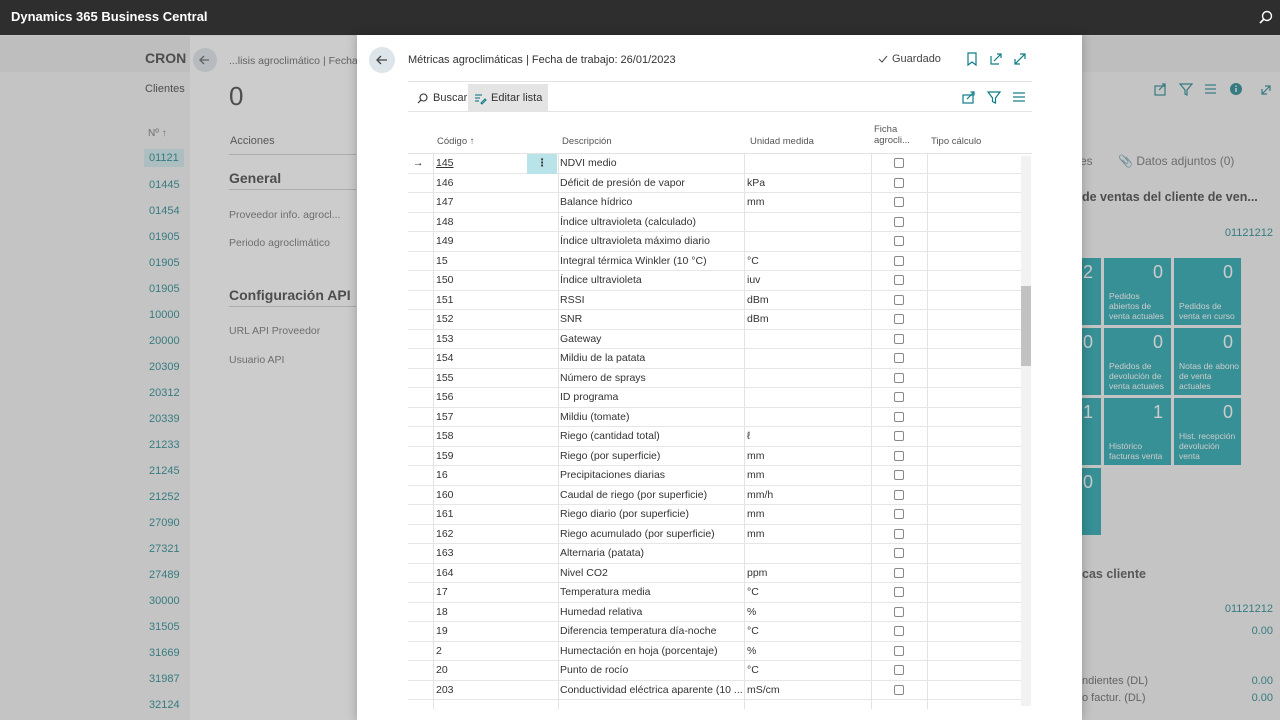 This screenshot has height=720, width=1280. Describe the element at coordinates (481, 574) in the screenshot. I see `cell-code: 164` at that location.